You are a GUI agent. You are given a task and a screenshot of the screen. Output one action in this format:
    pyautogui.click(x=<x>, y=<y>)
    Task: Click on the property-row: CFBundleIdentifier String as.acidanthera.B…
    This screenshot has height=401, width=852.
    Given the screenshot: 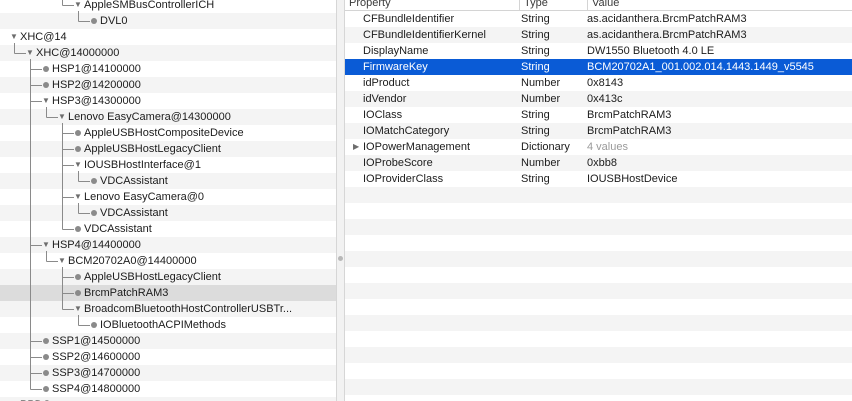 What is the action you would take?
    pyautogui.click(x=598, y=19)
    